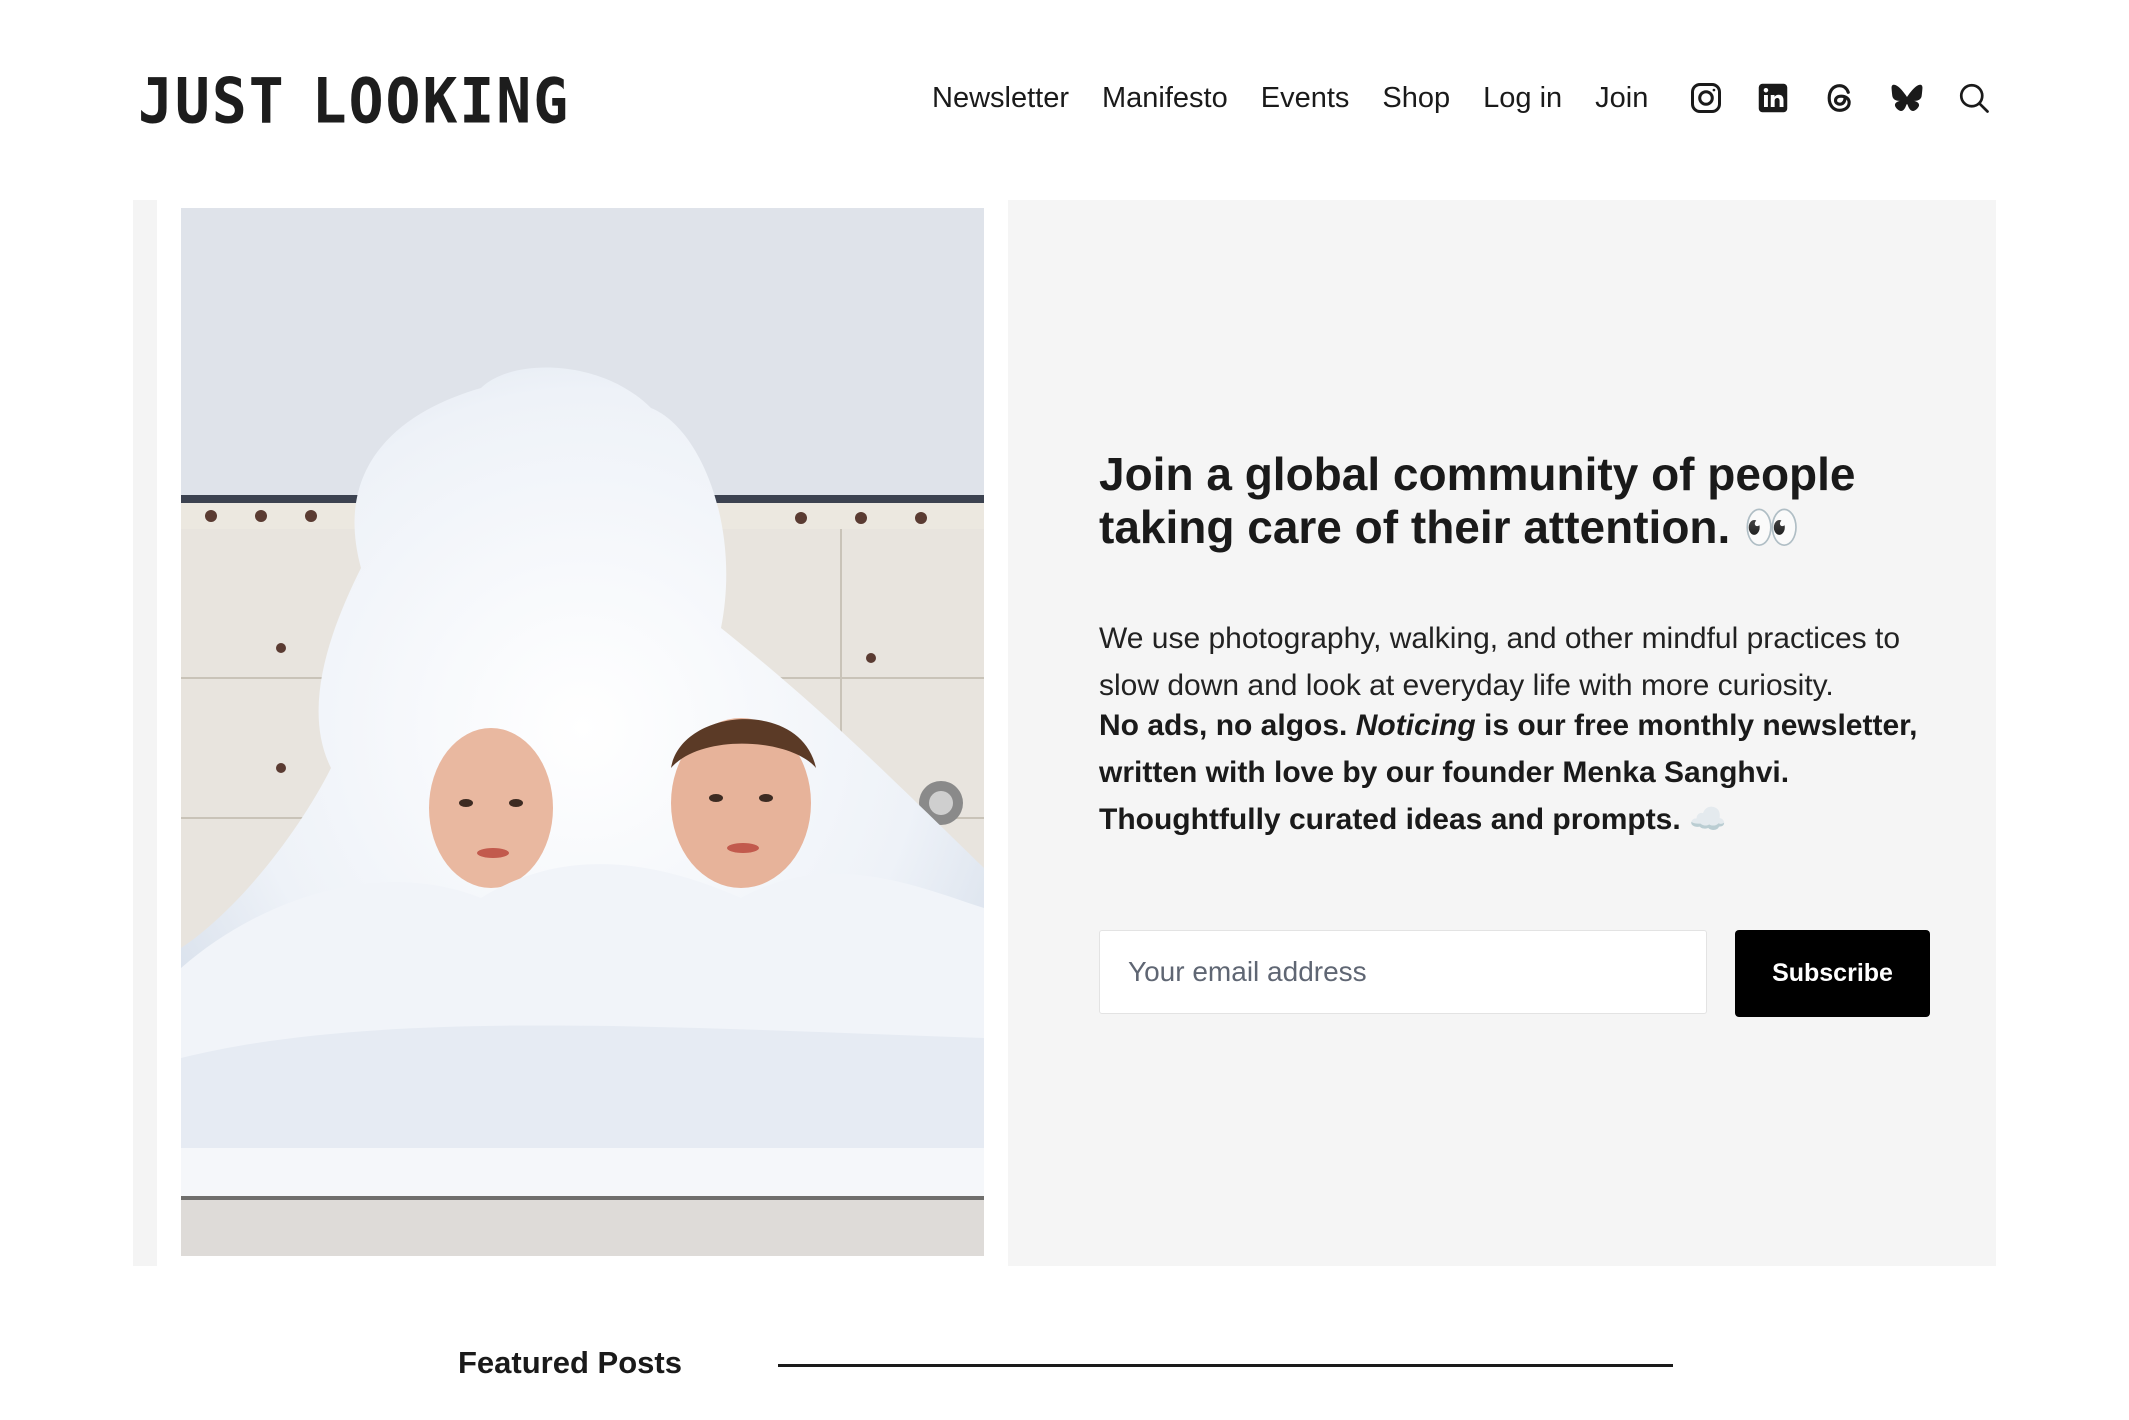  Describe the element at coordinates (1225, 1365) in the screenshot. I see `featured-divider` at that location.